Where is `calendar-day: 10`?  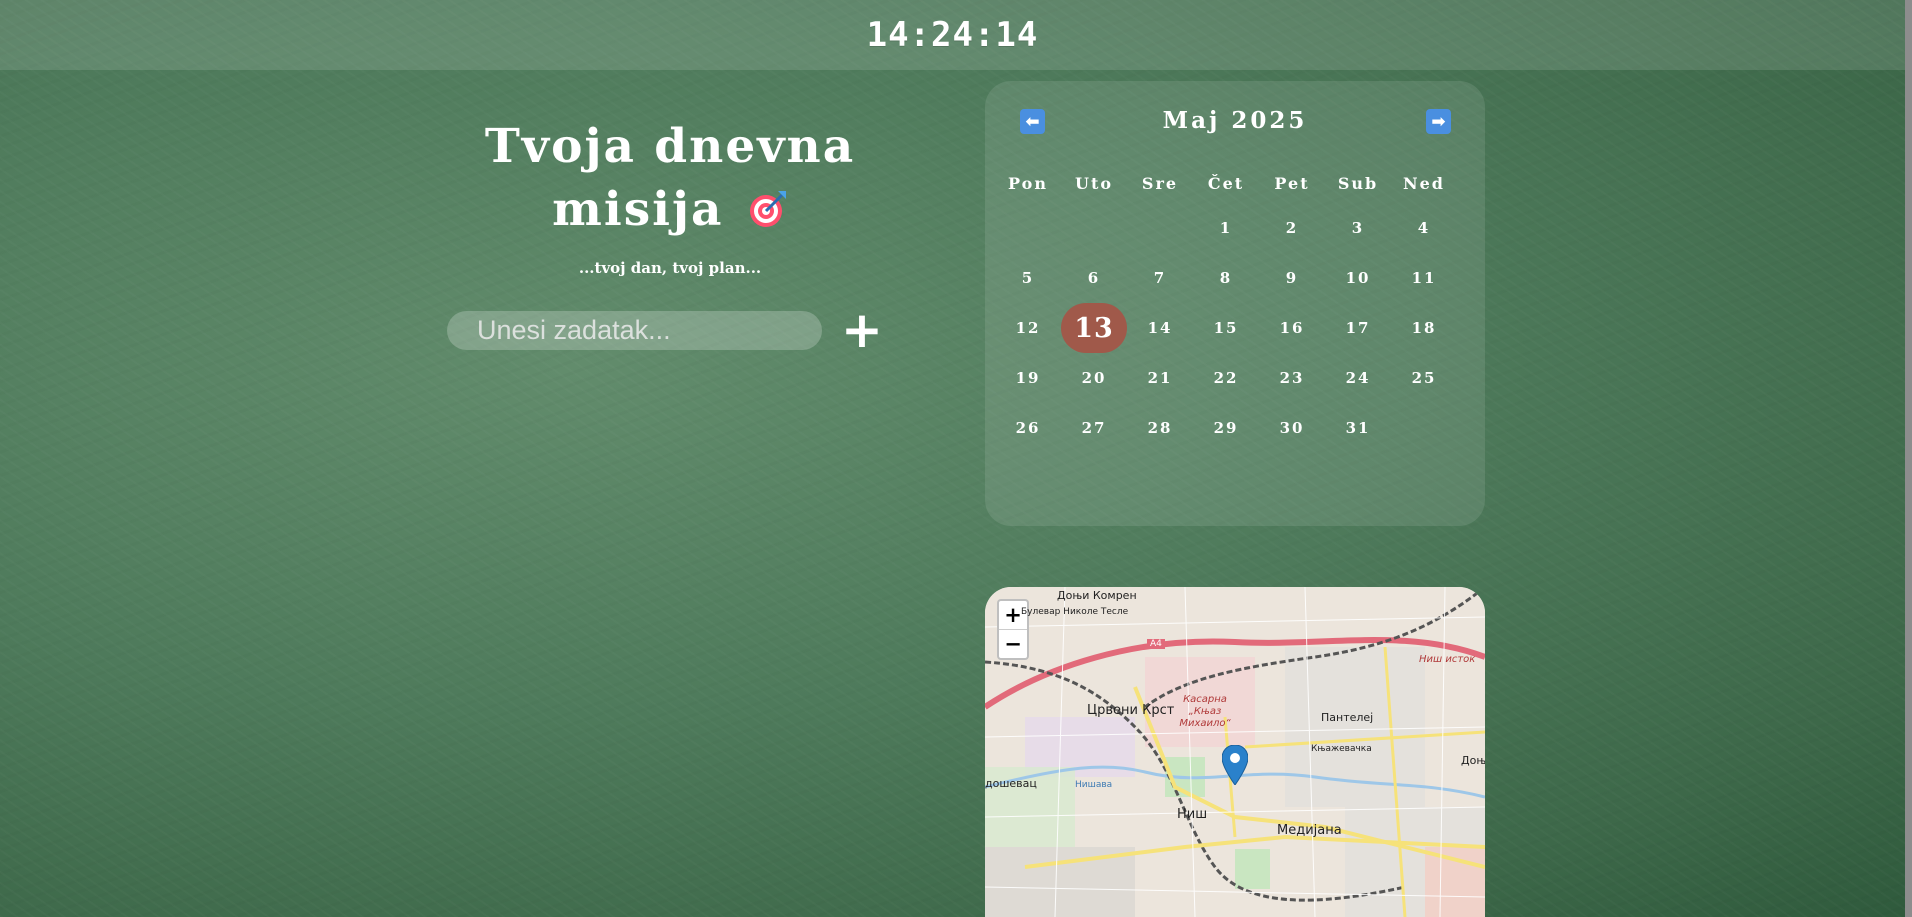 calendar-day: 10 is located at coordinates (1358, 278).